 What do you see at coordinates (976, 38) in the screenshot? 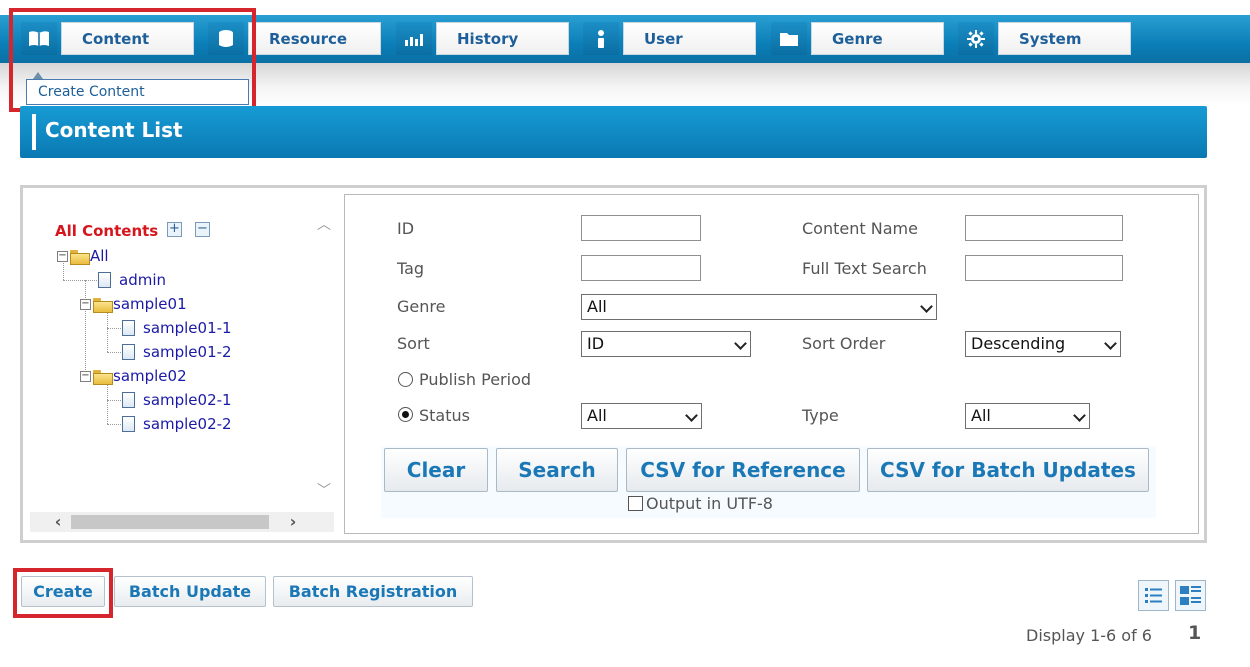
I see `gear-icon` at bounding box center [976, 38].